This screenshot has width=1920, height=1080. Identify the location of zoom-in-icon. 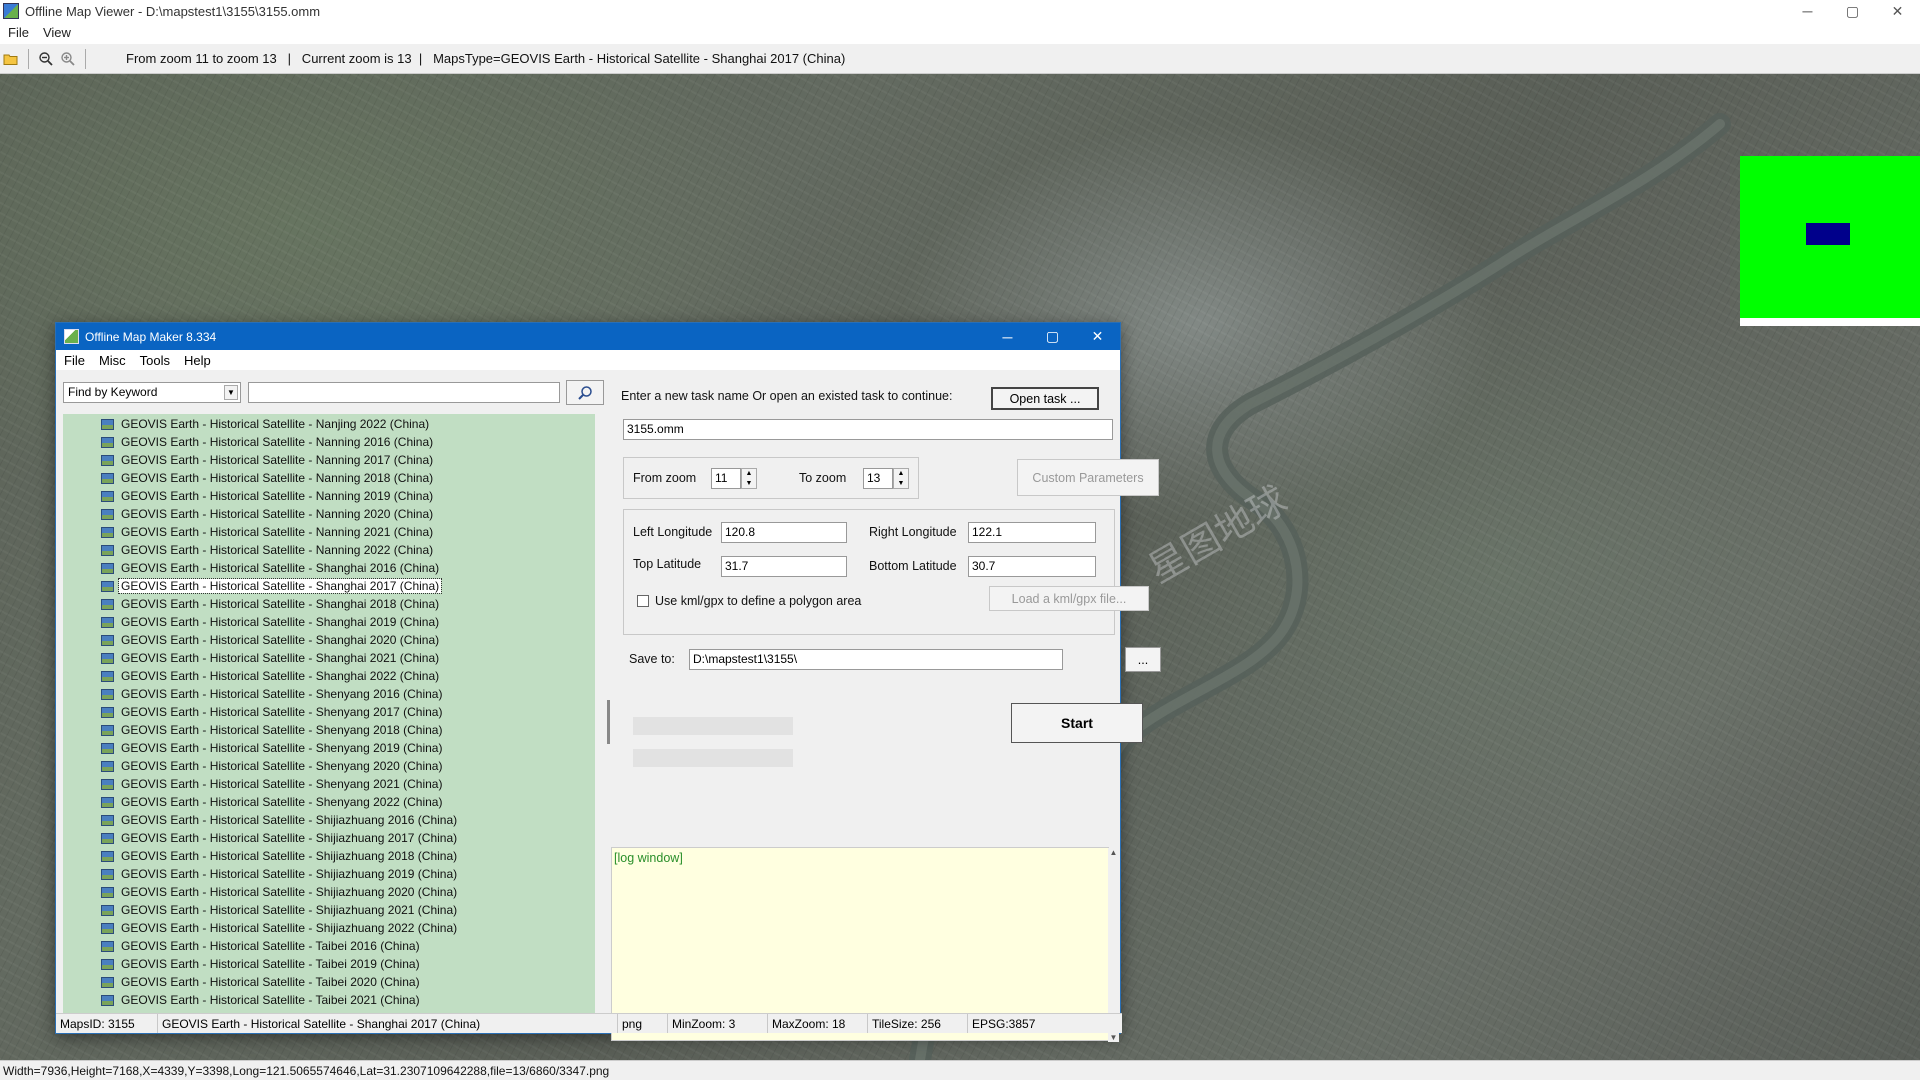
(68, 59).